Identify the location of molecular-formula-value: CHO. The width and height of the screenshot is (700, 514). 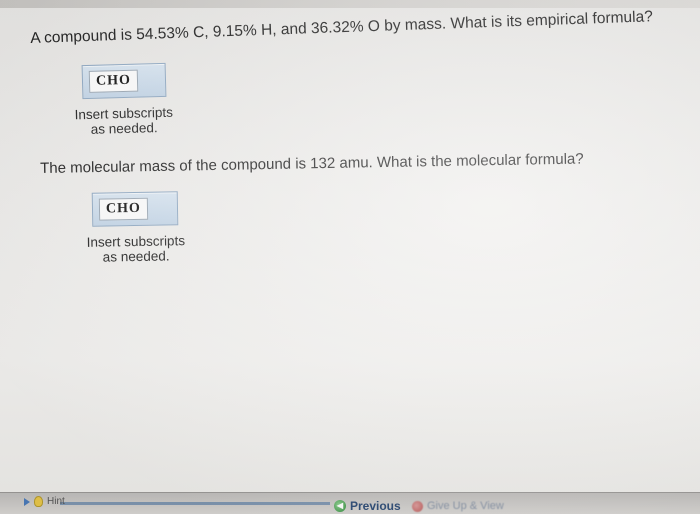
(123, 209).